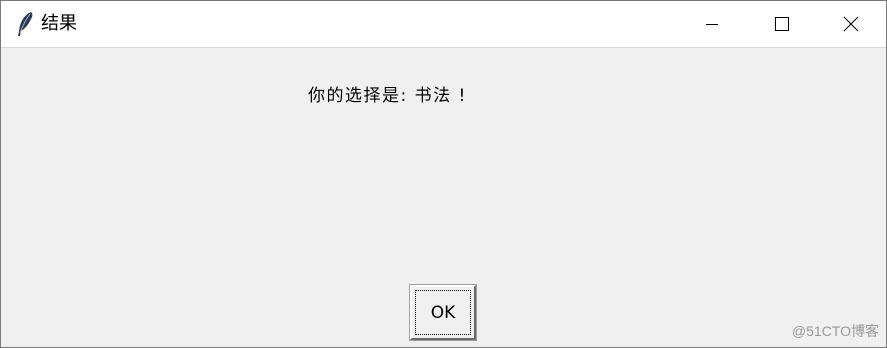  What do you see at coordinates (25, 24) in the screenshot?
I see `feather-icon` at bounding box center [25, 24].